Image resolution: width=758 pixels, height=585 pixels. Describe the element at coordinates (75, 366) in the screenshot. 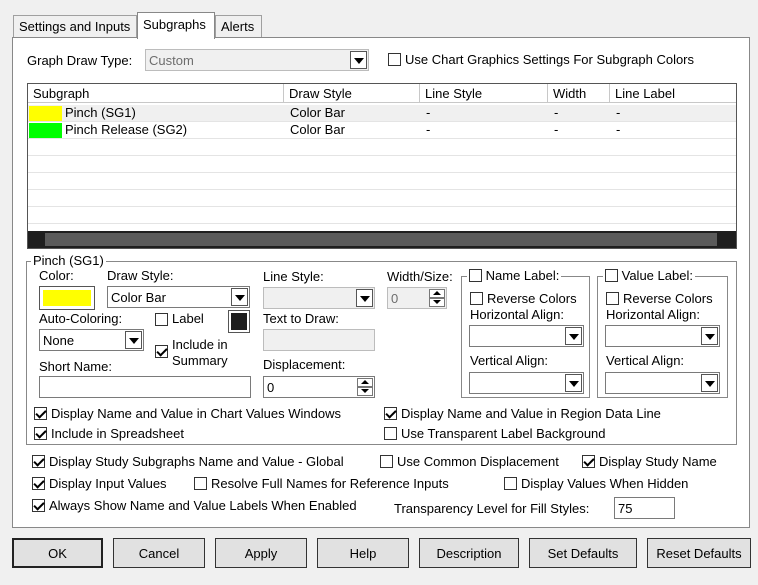

I see `short-name-label: Short Name:` at that location.